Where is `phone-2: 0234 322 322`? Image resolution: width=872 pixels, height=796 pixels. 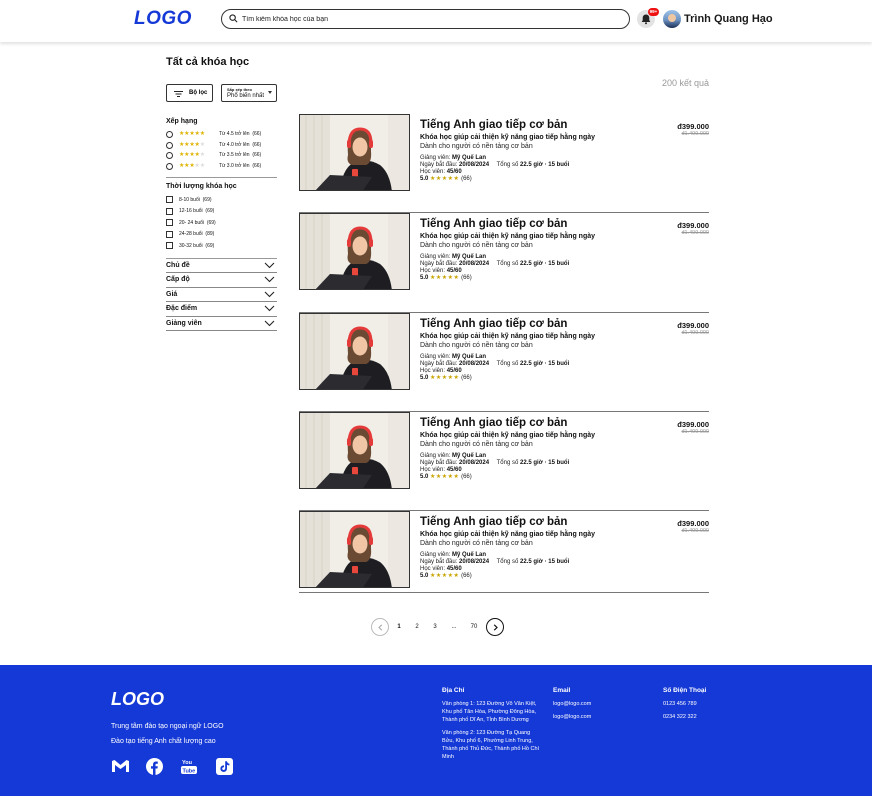
phone-2: 0234 322 322 is located at coordinates (708, 717).